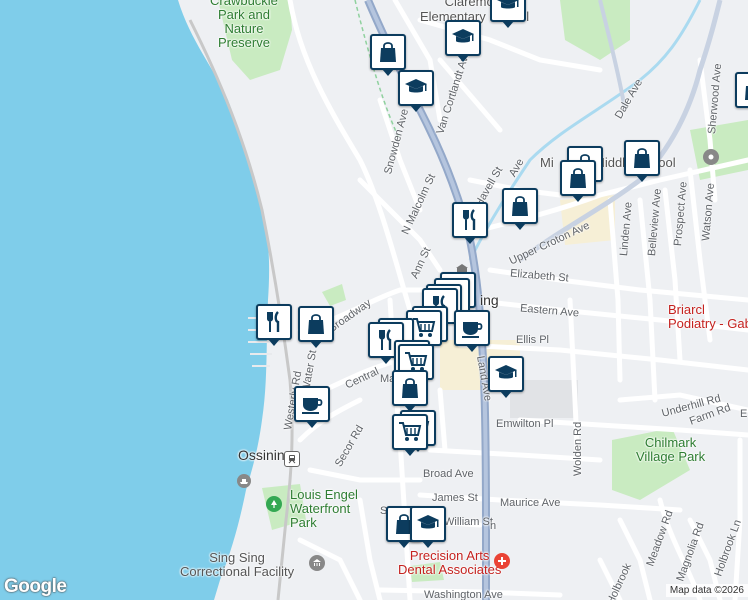 Image resolution: width=748 pixels, height=600 pixels. Describe the element at coordinates (244, 481) in the screenshot. I see `ferry-icon` at that location.